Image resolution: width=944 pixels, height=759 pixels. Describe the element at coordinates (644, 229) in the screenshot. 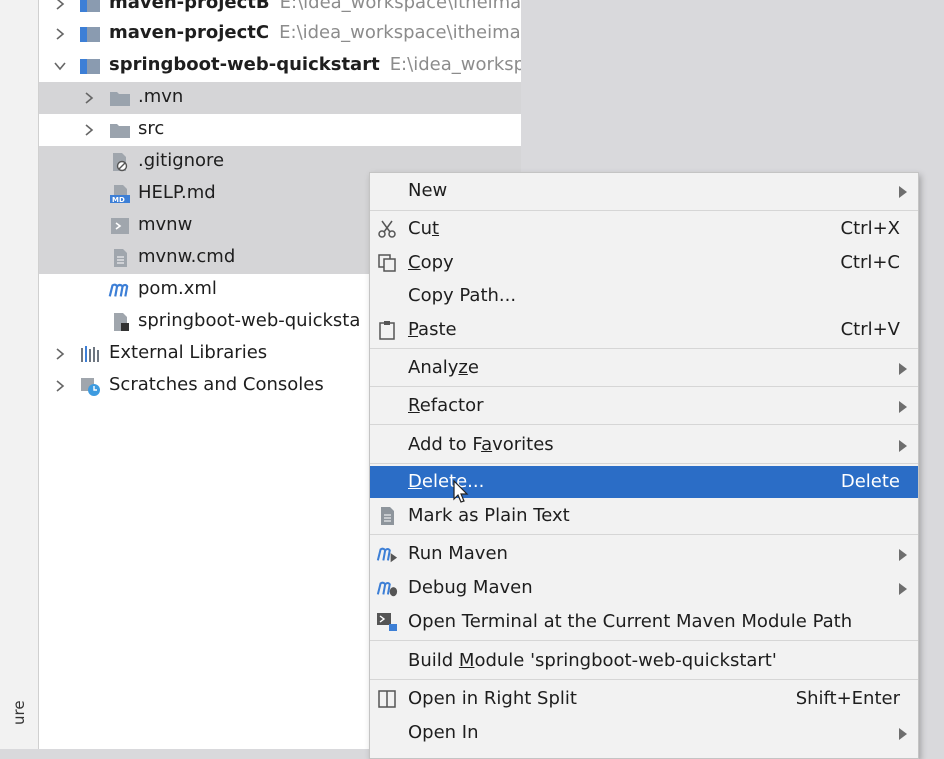

I see `menu-item-cut: Cut Ctrl+X` at that location.